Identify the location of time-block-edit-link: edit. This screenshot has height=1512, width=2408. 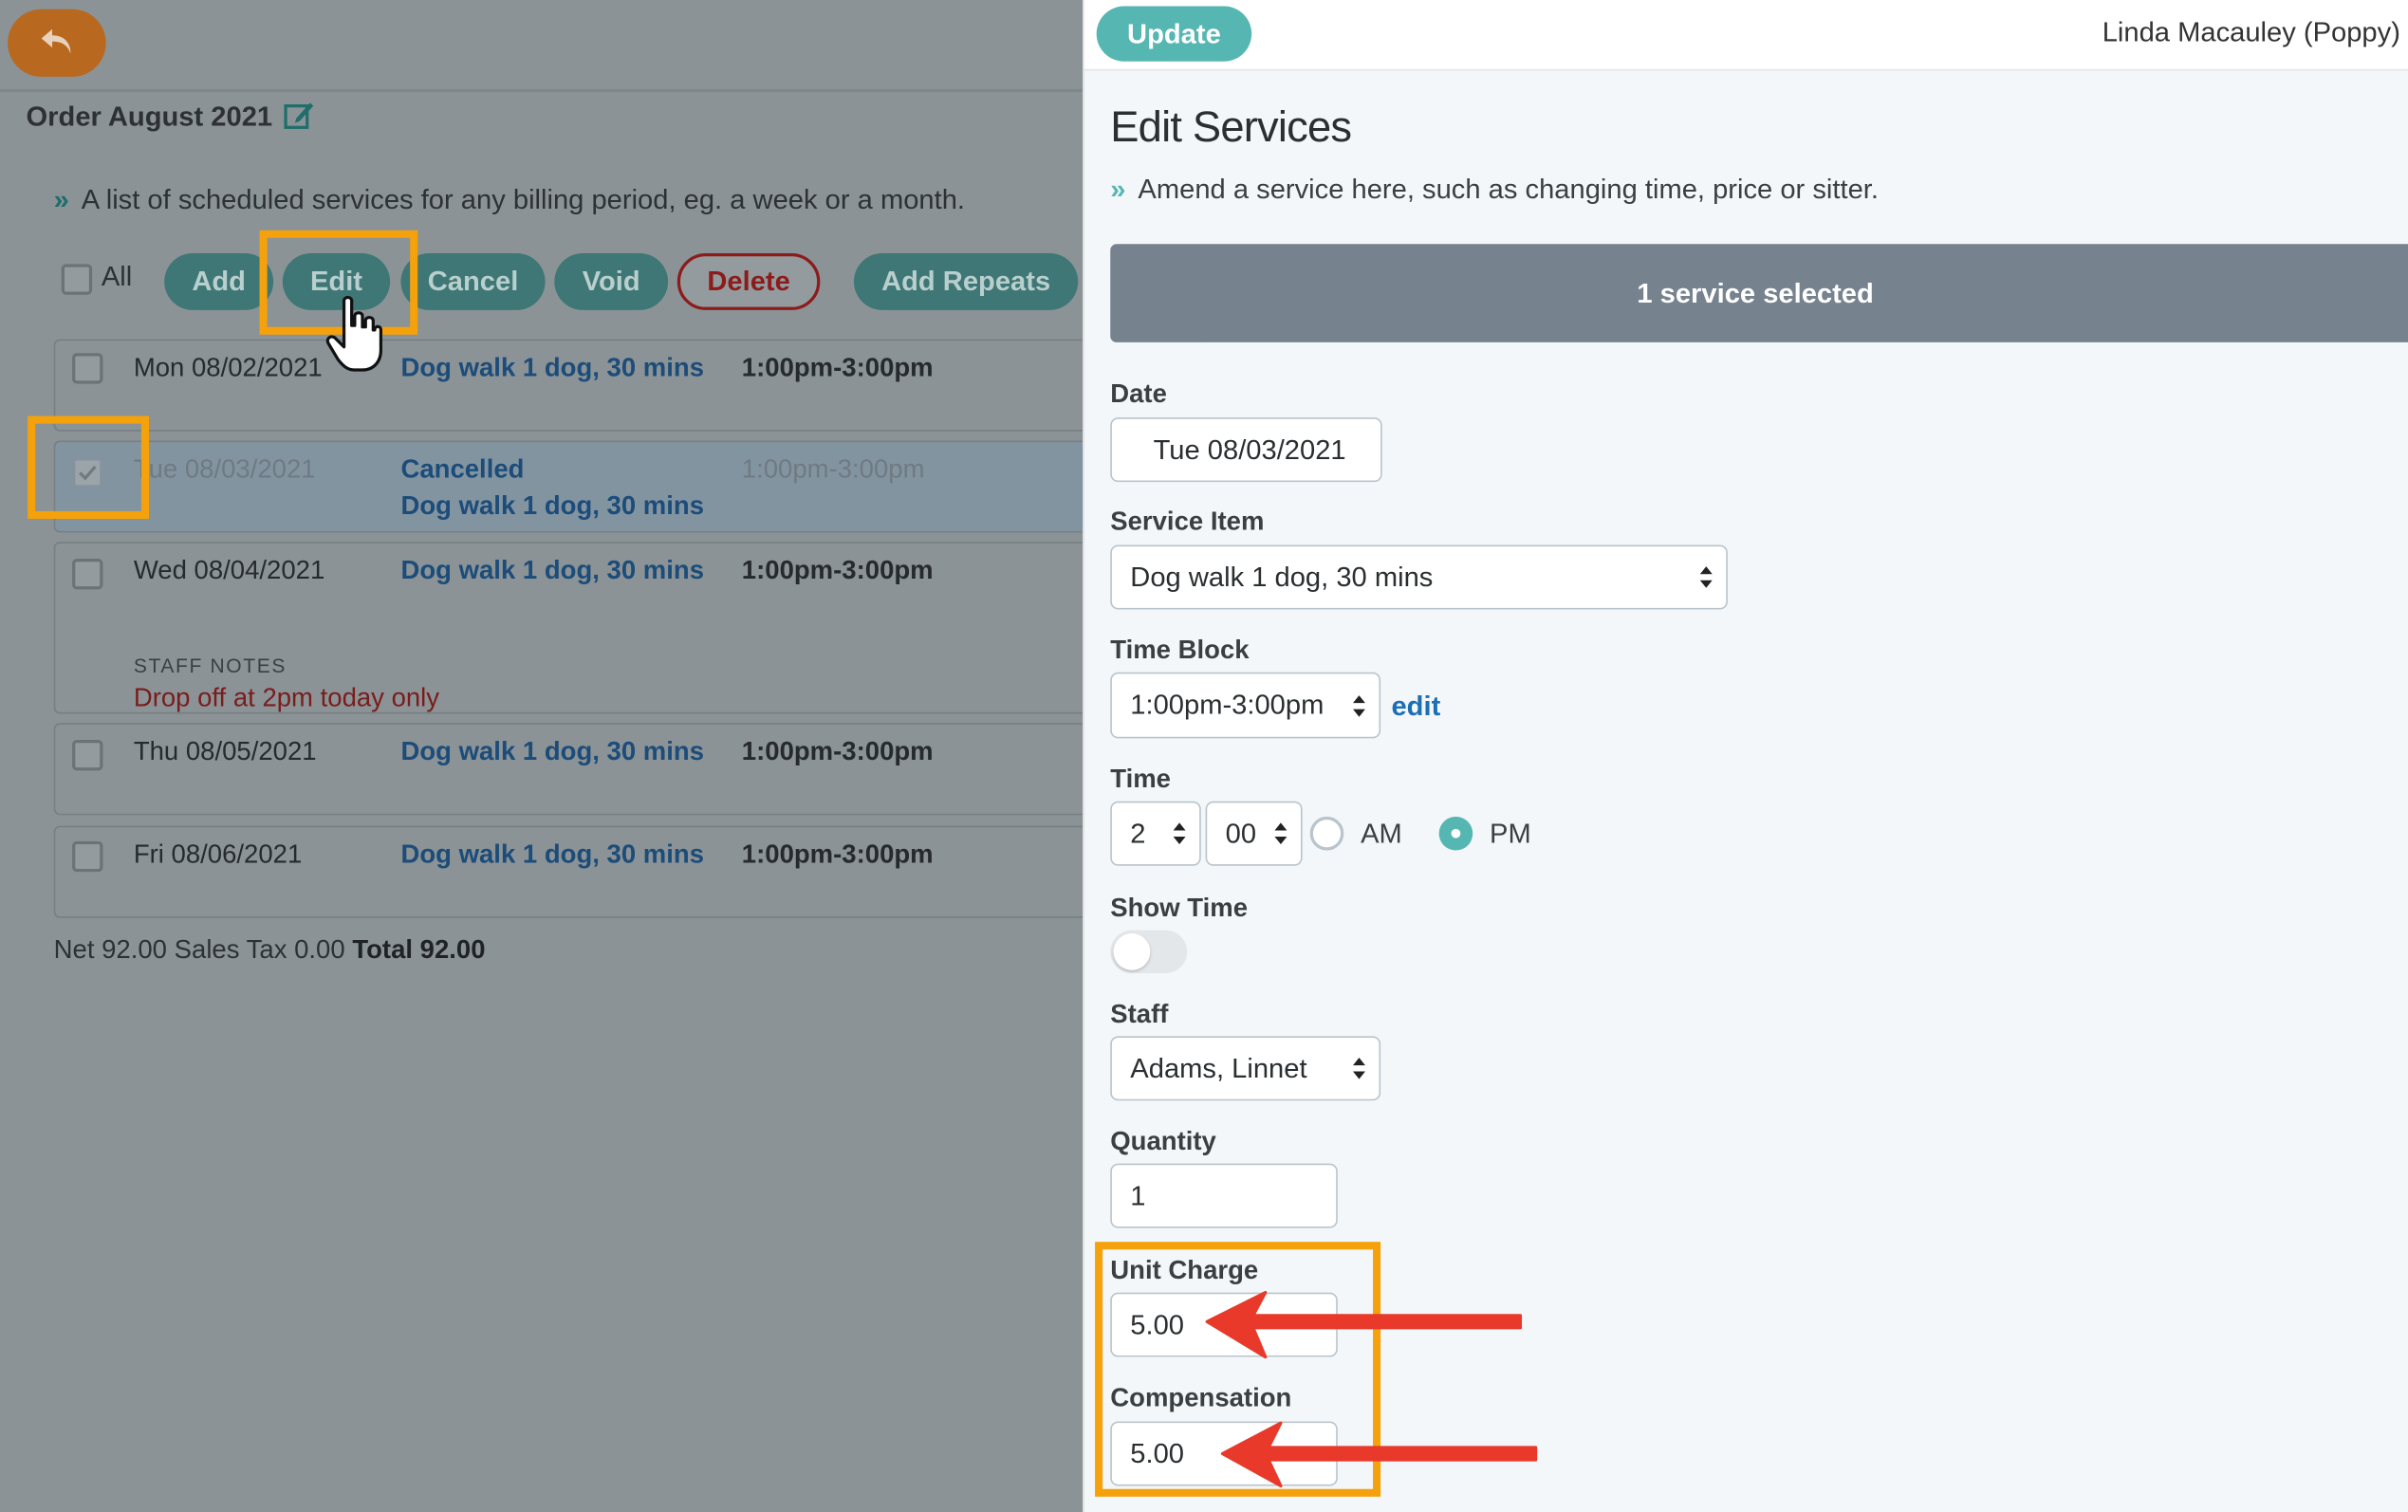
(1415, 707).